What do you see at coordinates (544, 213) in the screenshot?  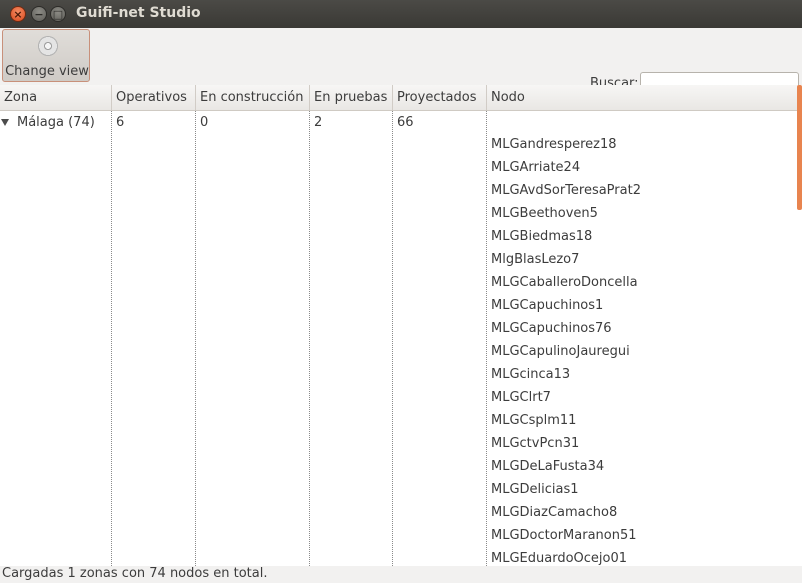 I see `node-row: MLGBeethoven5` at bounding box center [544, 213].